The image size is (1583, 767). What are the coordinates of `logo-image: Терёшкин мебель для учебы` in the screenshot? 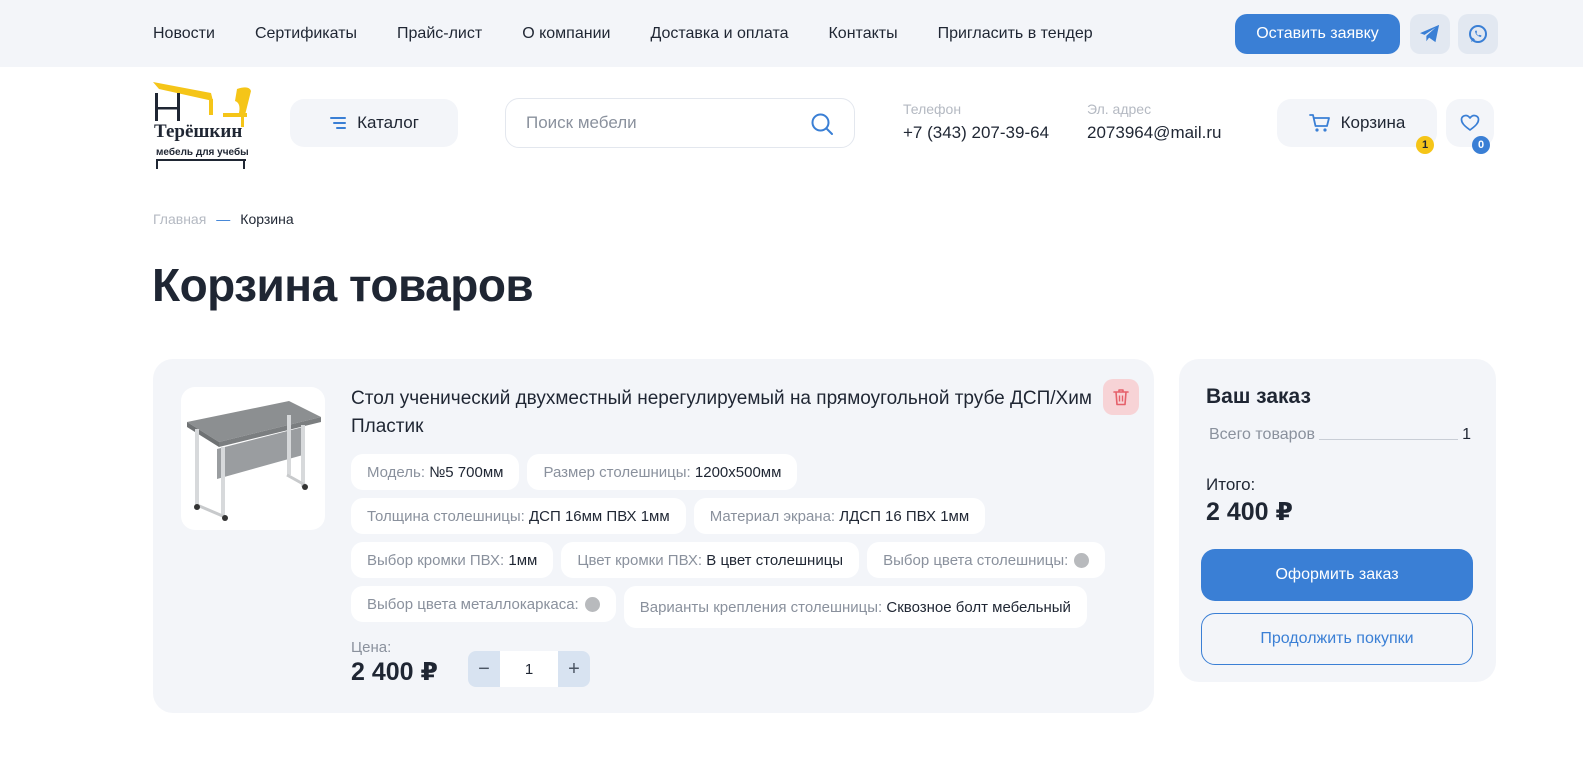 It's located at (202, 125).